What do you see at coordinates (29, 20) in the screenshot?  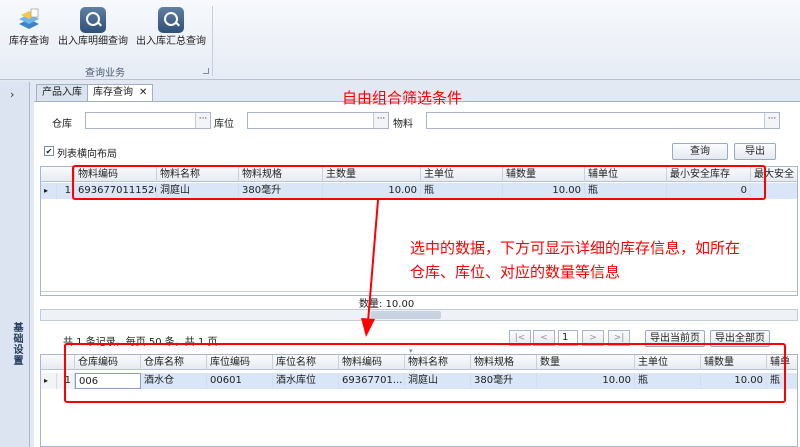 I see `stock-query-icon` at bounding box center [29, 20].